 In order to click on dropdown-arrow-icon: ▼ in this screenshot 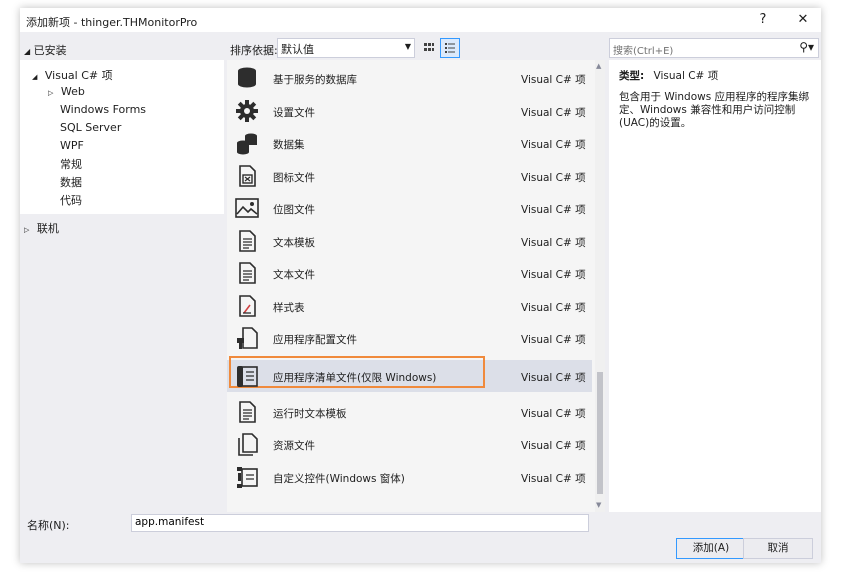, I will do `click(407, 46)`.